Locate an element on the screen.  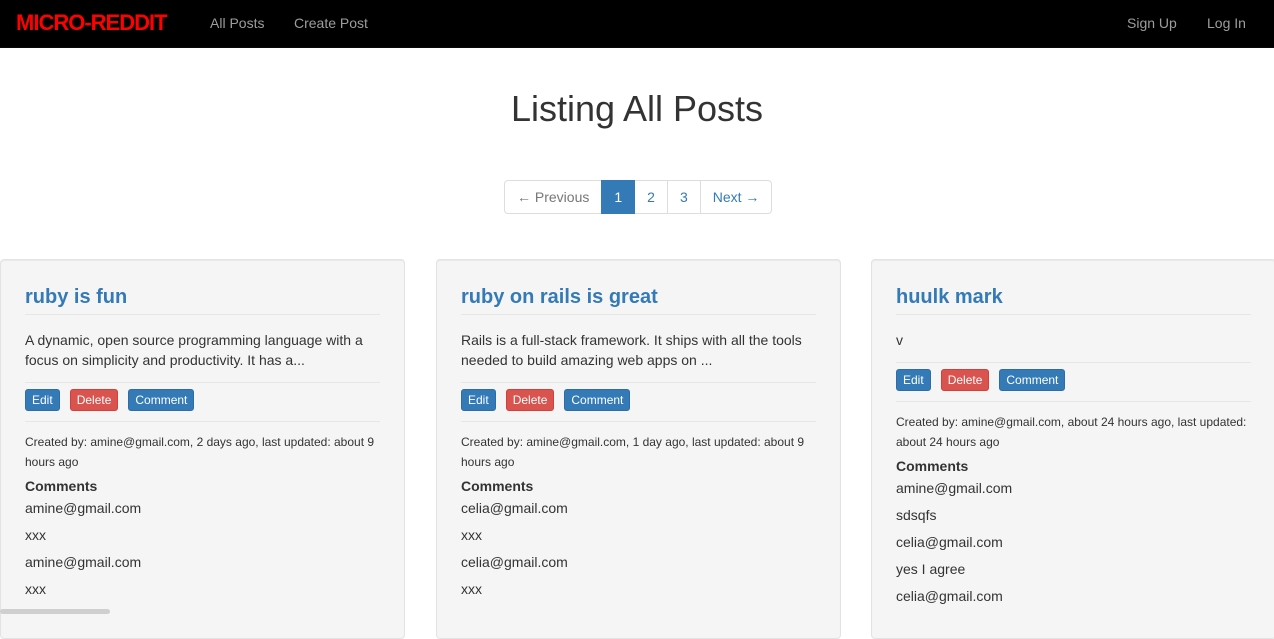
pagination-page-2: 2 is located at coordinates (651, 197).